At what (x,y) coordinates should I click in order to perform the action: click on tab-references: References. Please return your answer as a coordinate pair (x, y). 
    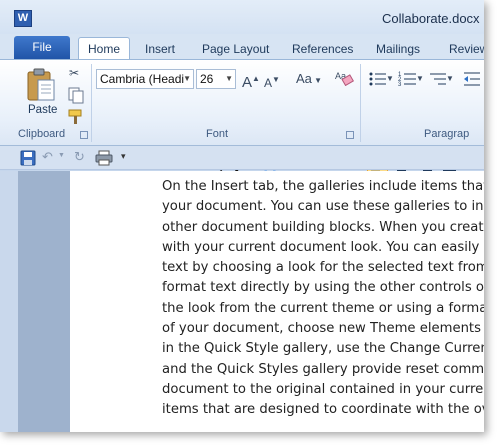
    Looking at the image, I should click on (322, 49).